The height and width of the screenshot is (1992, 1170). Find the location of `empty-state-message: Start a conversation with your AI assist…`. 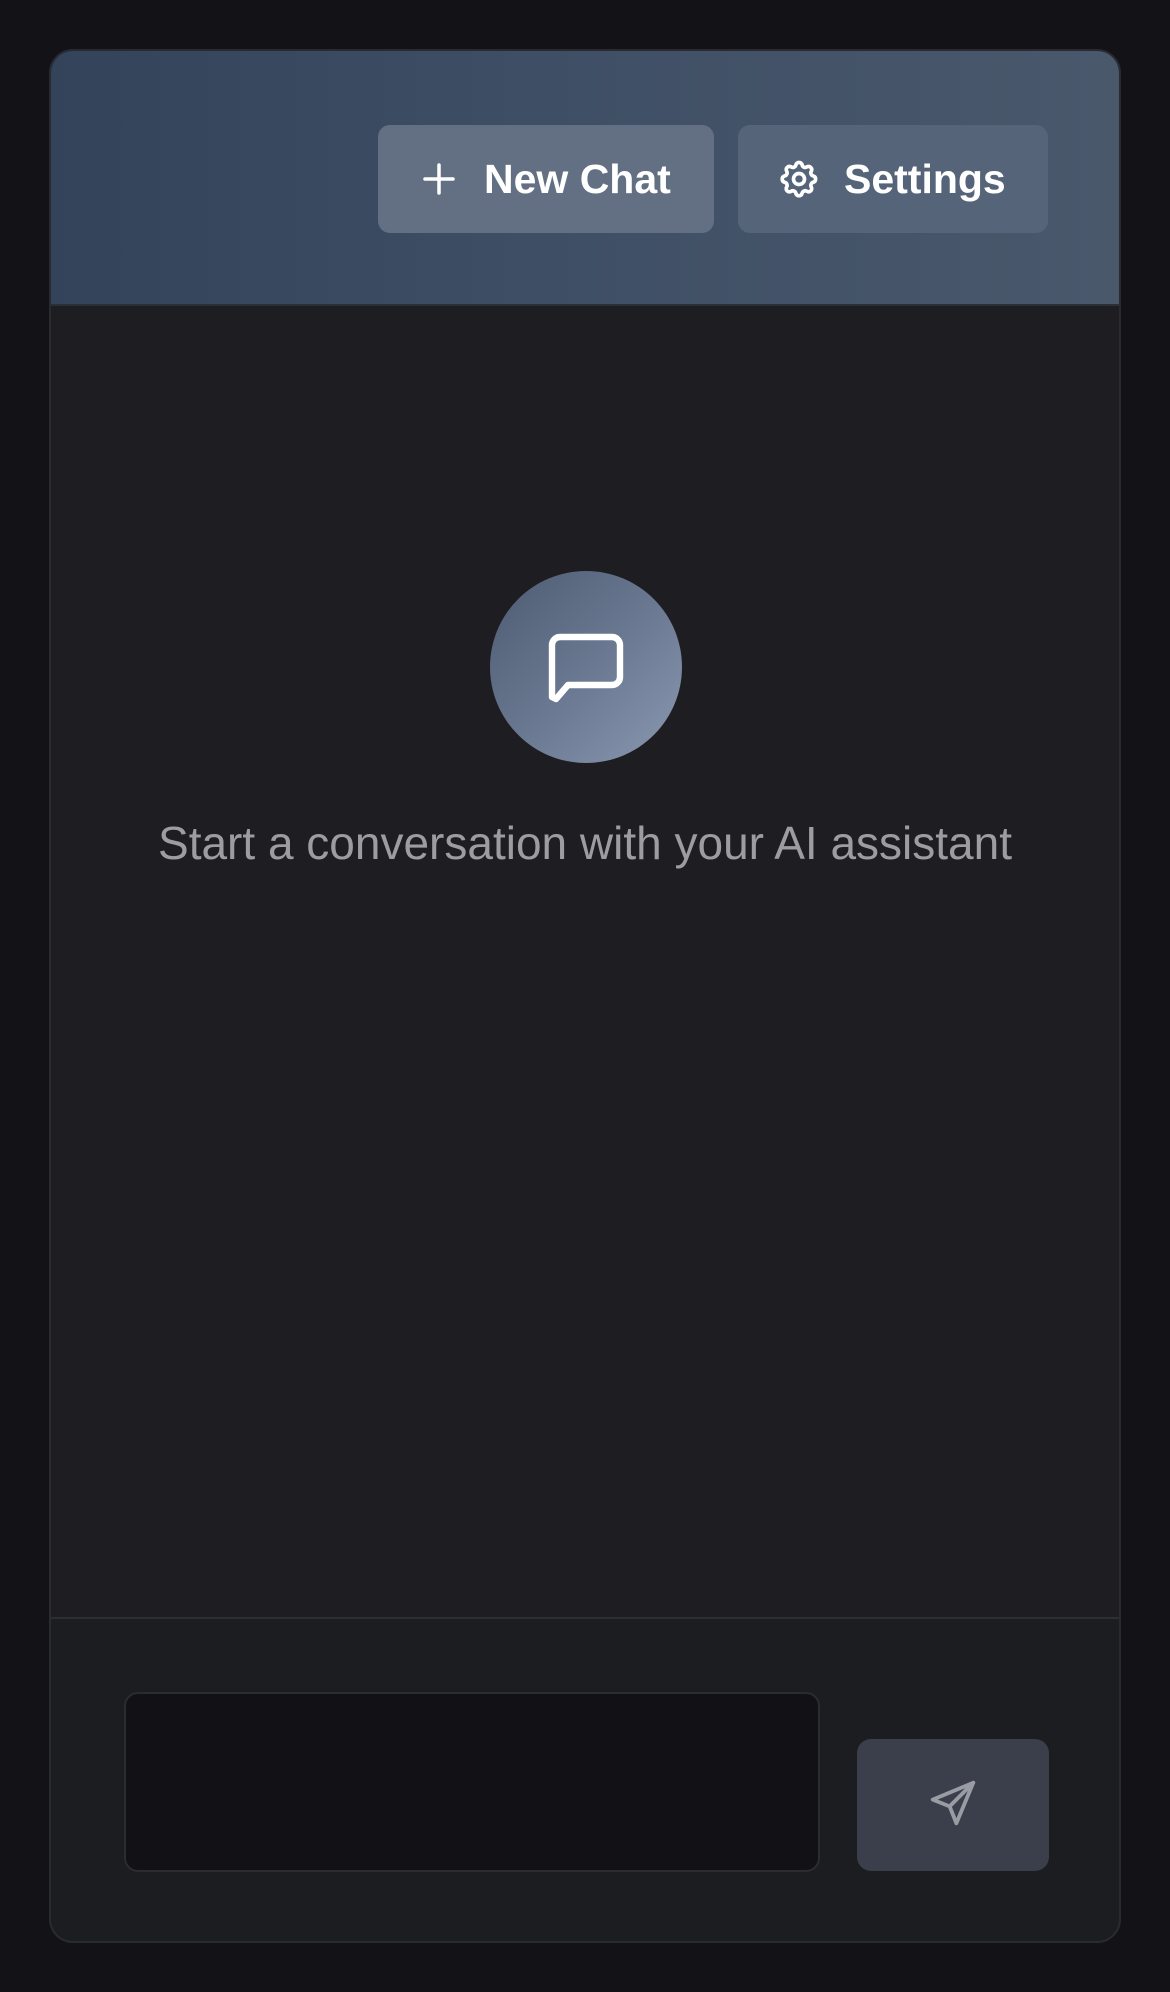

empty-state-message: Start a conversation with your AI assist… is located at coordinates (585, 843).